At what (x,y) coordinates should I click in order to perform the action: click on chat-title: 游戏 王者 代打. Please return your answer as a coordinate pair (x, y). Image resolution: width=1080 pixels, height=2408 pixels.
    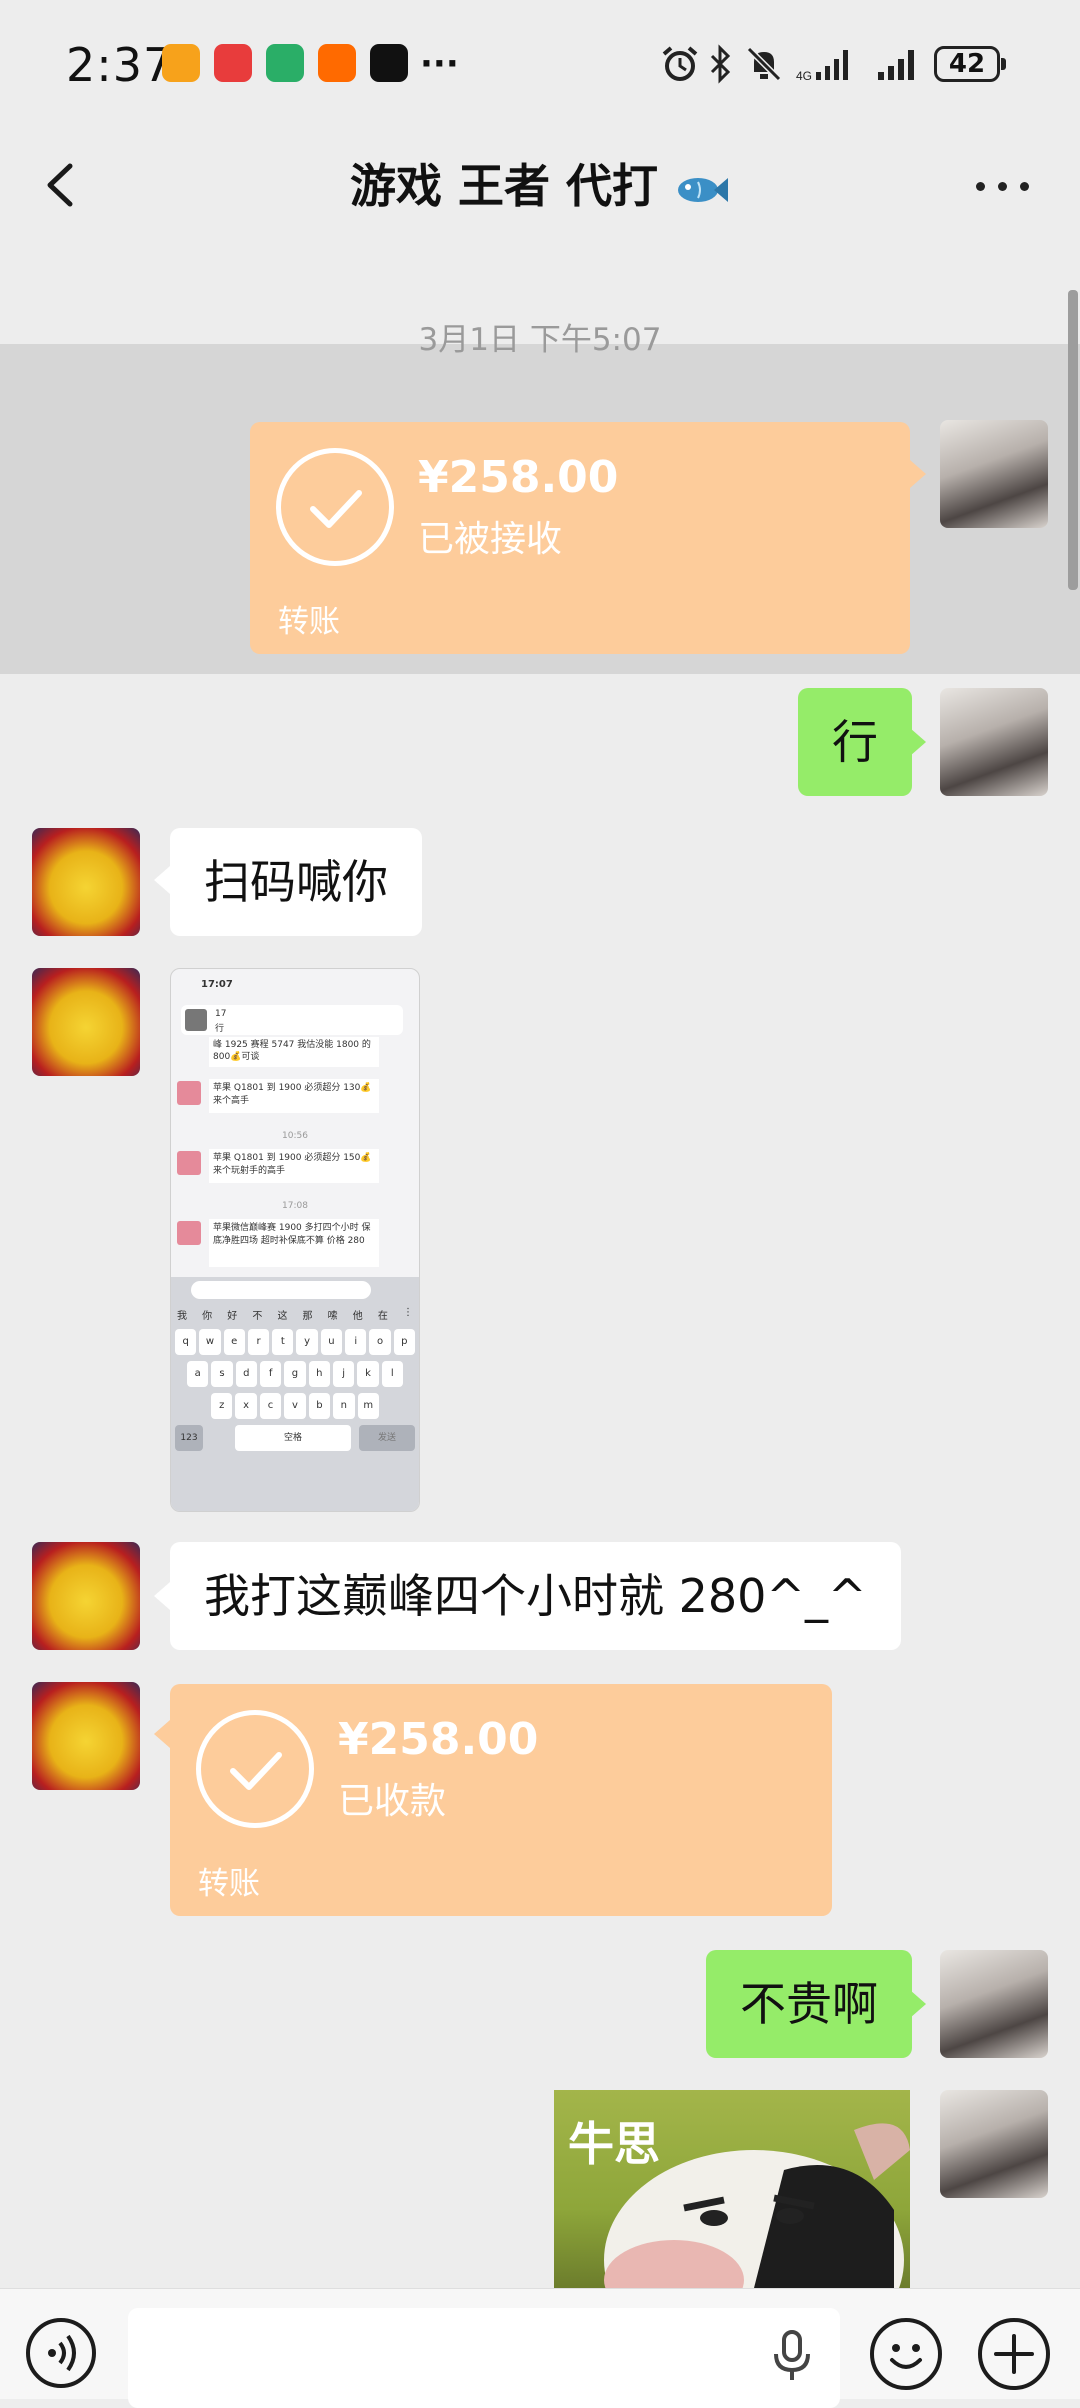
    Looking at the image, I should click on (540, 183).